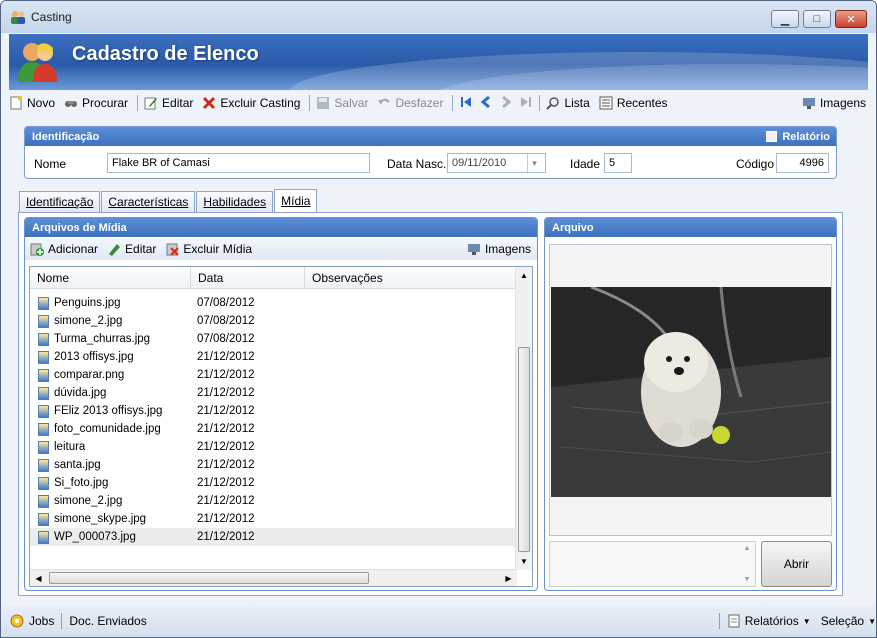 This screenshot has height=638, width=877. I want to click on list-item: leitura 21/12/2012, so click(273, 447).